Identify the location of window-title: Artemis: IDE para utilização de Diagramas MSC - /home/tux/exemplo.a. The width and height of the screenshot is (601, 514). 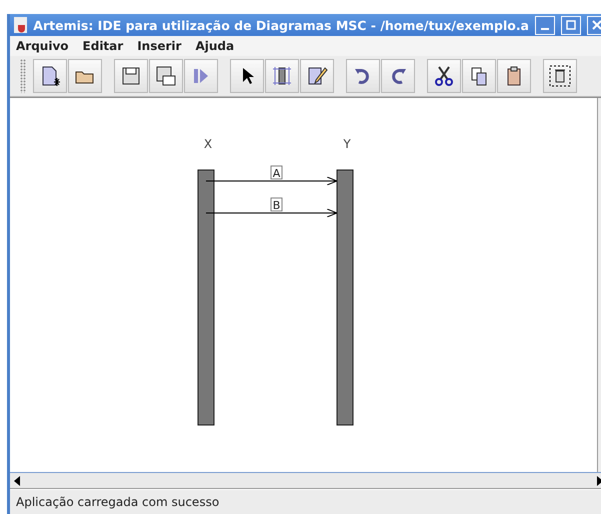
(281, 25).